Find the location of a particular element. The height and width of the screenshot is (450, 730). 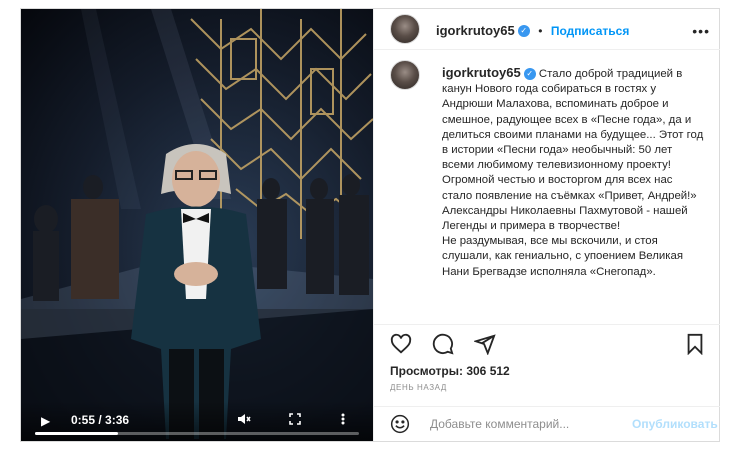

video-time: 0:55 / 3:36 is located at coordinates (100, 420).